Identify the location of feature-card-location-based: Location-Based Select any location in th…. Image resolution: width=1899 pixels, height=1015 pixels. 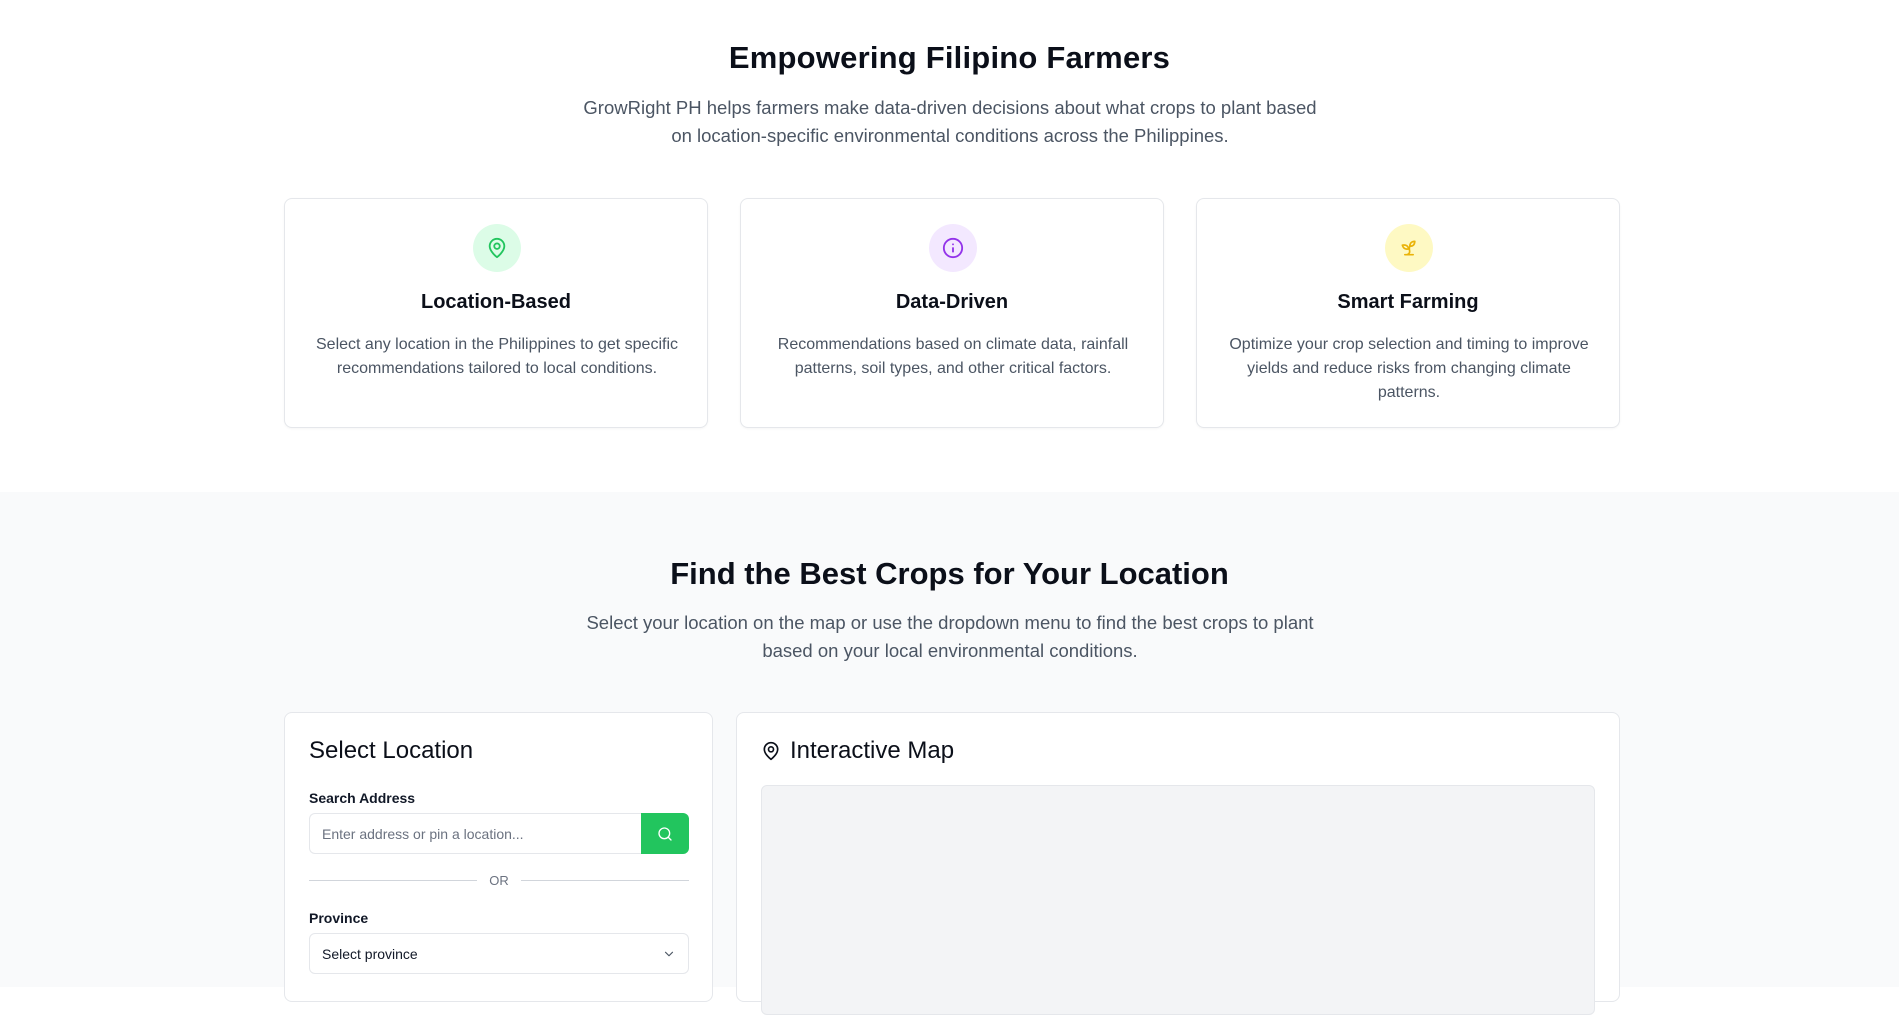
(496, 313).